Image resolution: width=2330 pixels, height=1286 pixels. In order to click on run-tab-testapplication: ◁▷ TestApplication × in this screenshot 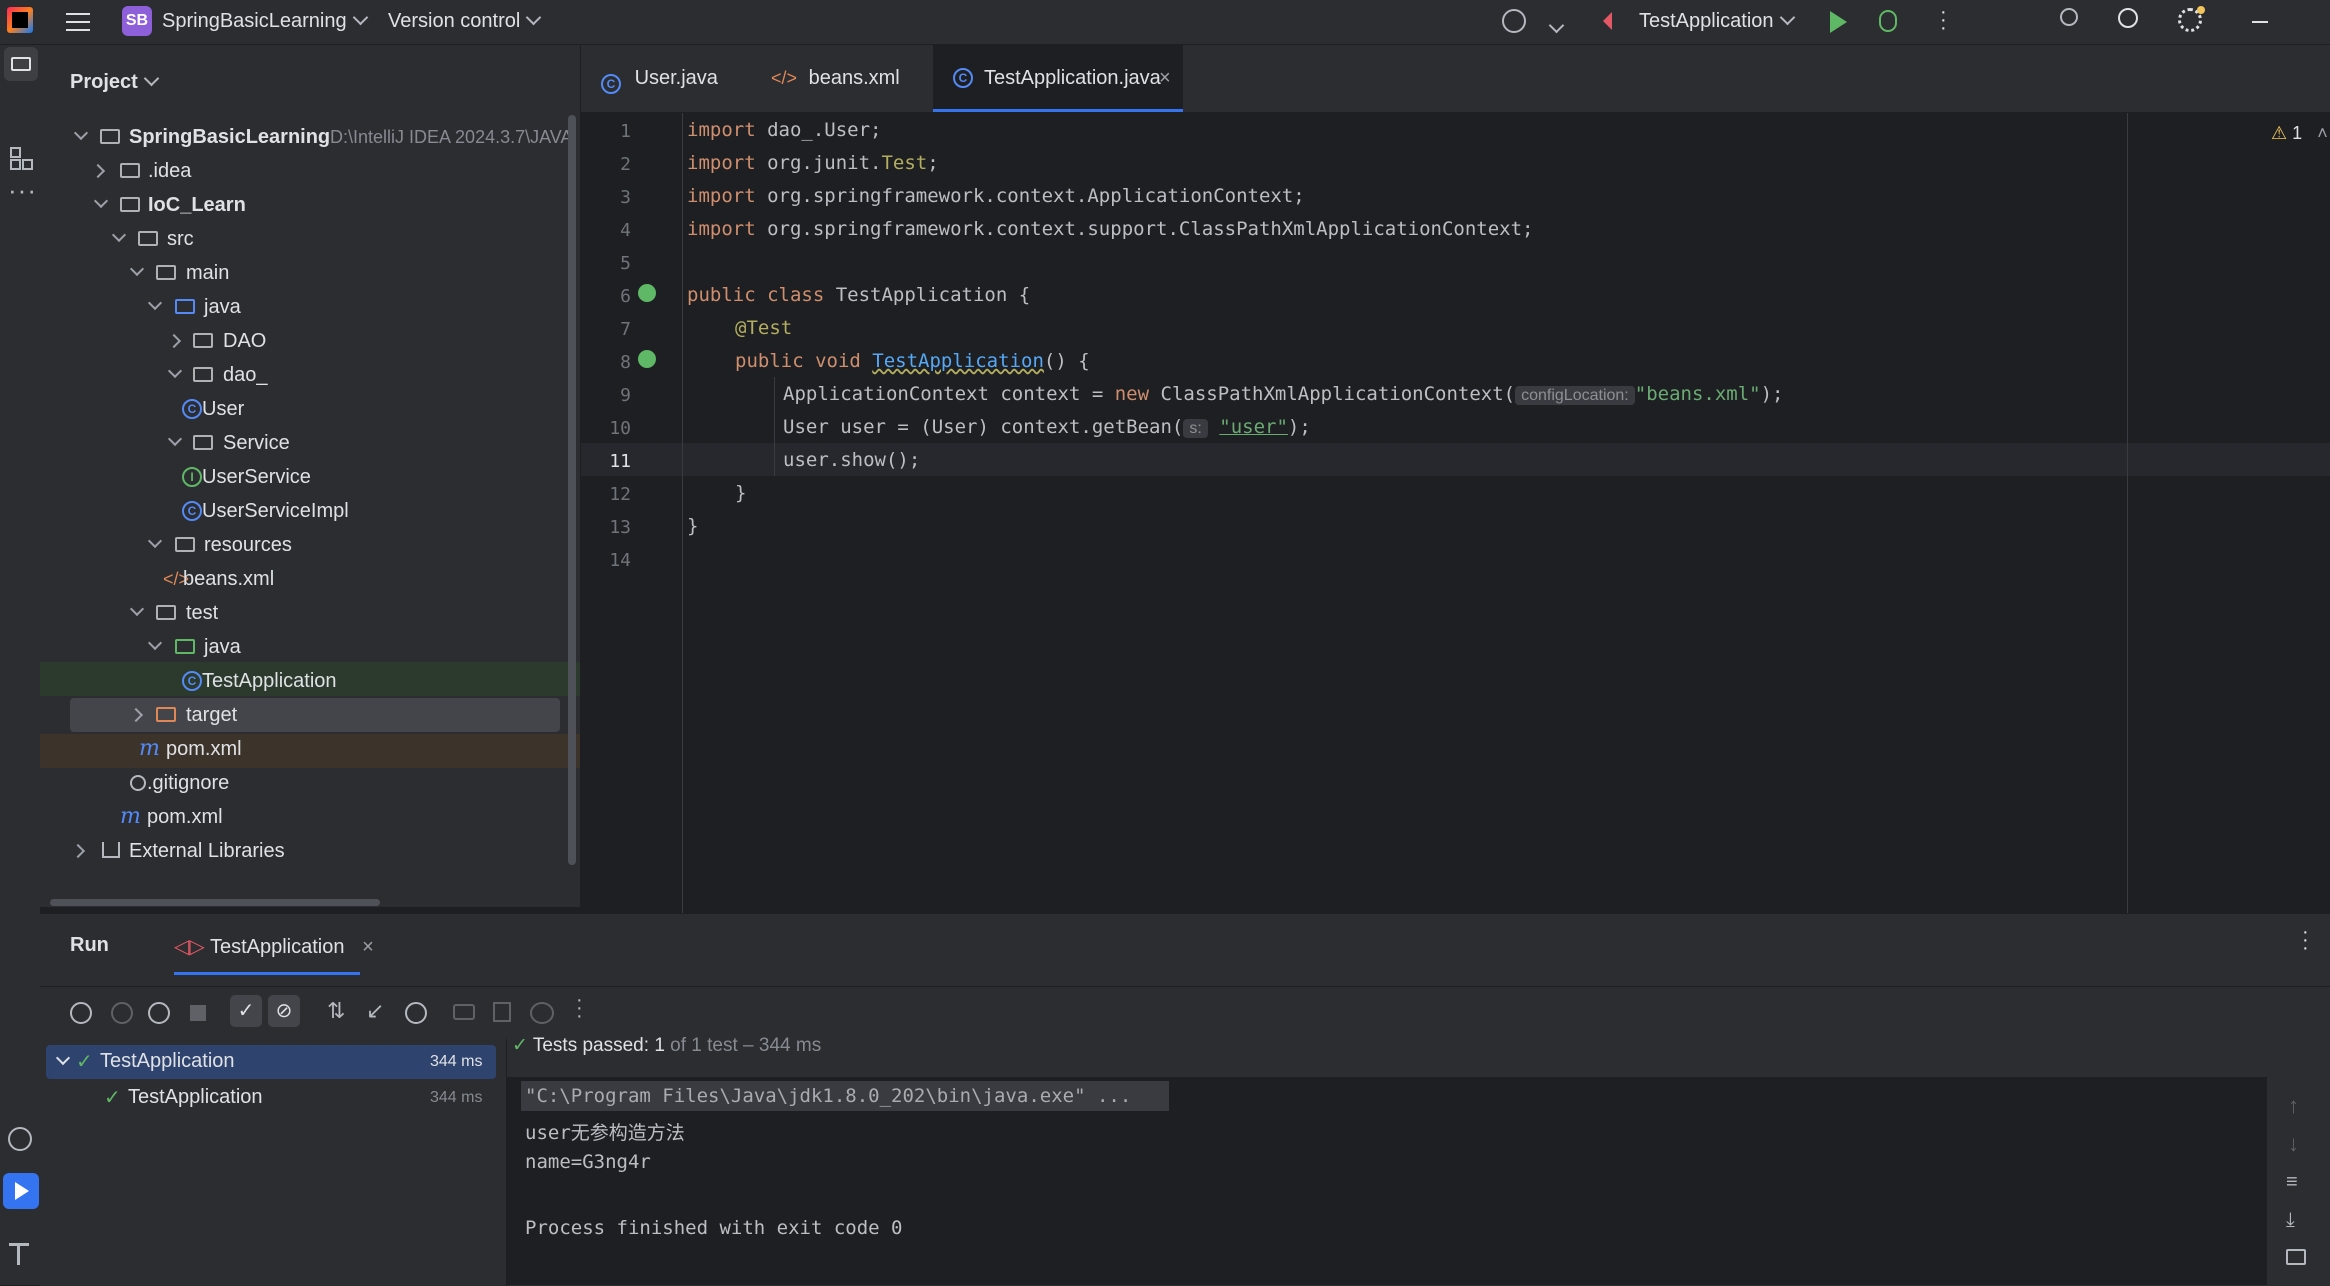, I will do `click(274, 946)`.